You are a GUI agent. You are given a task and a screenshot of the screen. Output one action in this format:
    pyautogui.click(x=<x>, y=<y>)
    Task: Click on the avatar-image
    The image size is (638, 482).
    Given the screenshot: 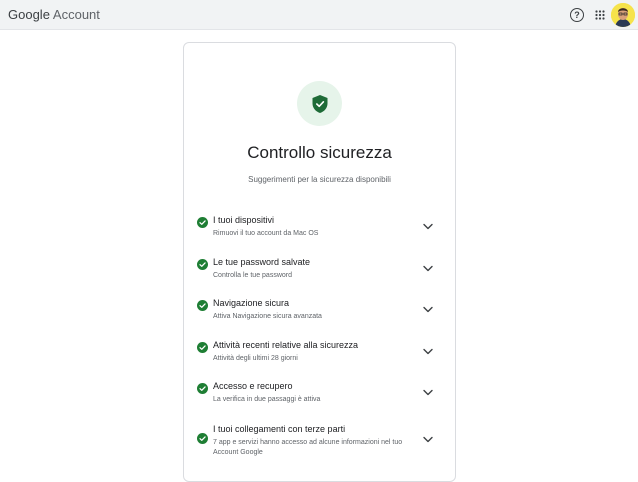 What is the action you would take?
    pyautogui.click(x=623, y=15)
    